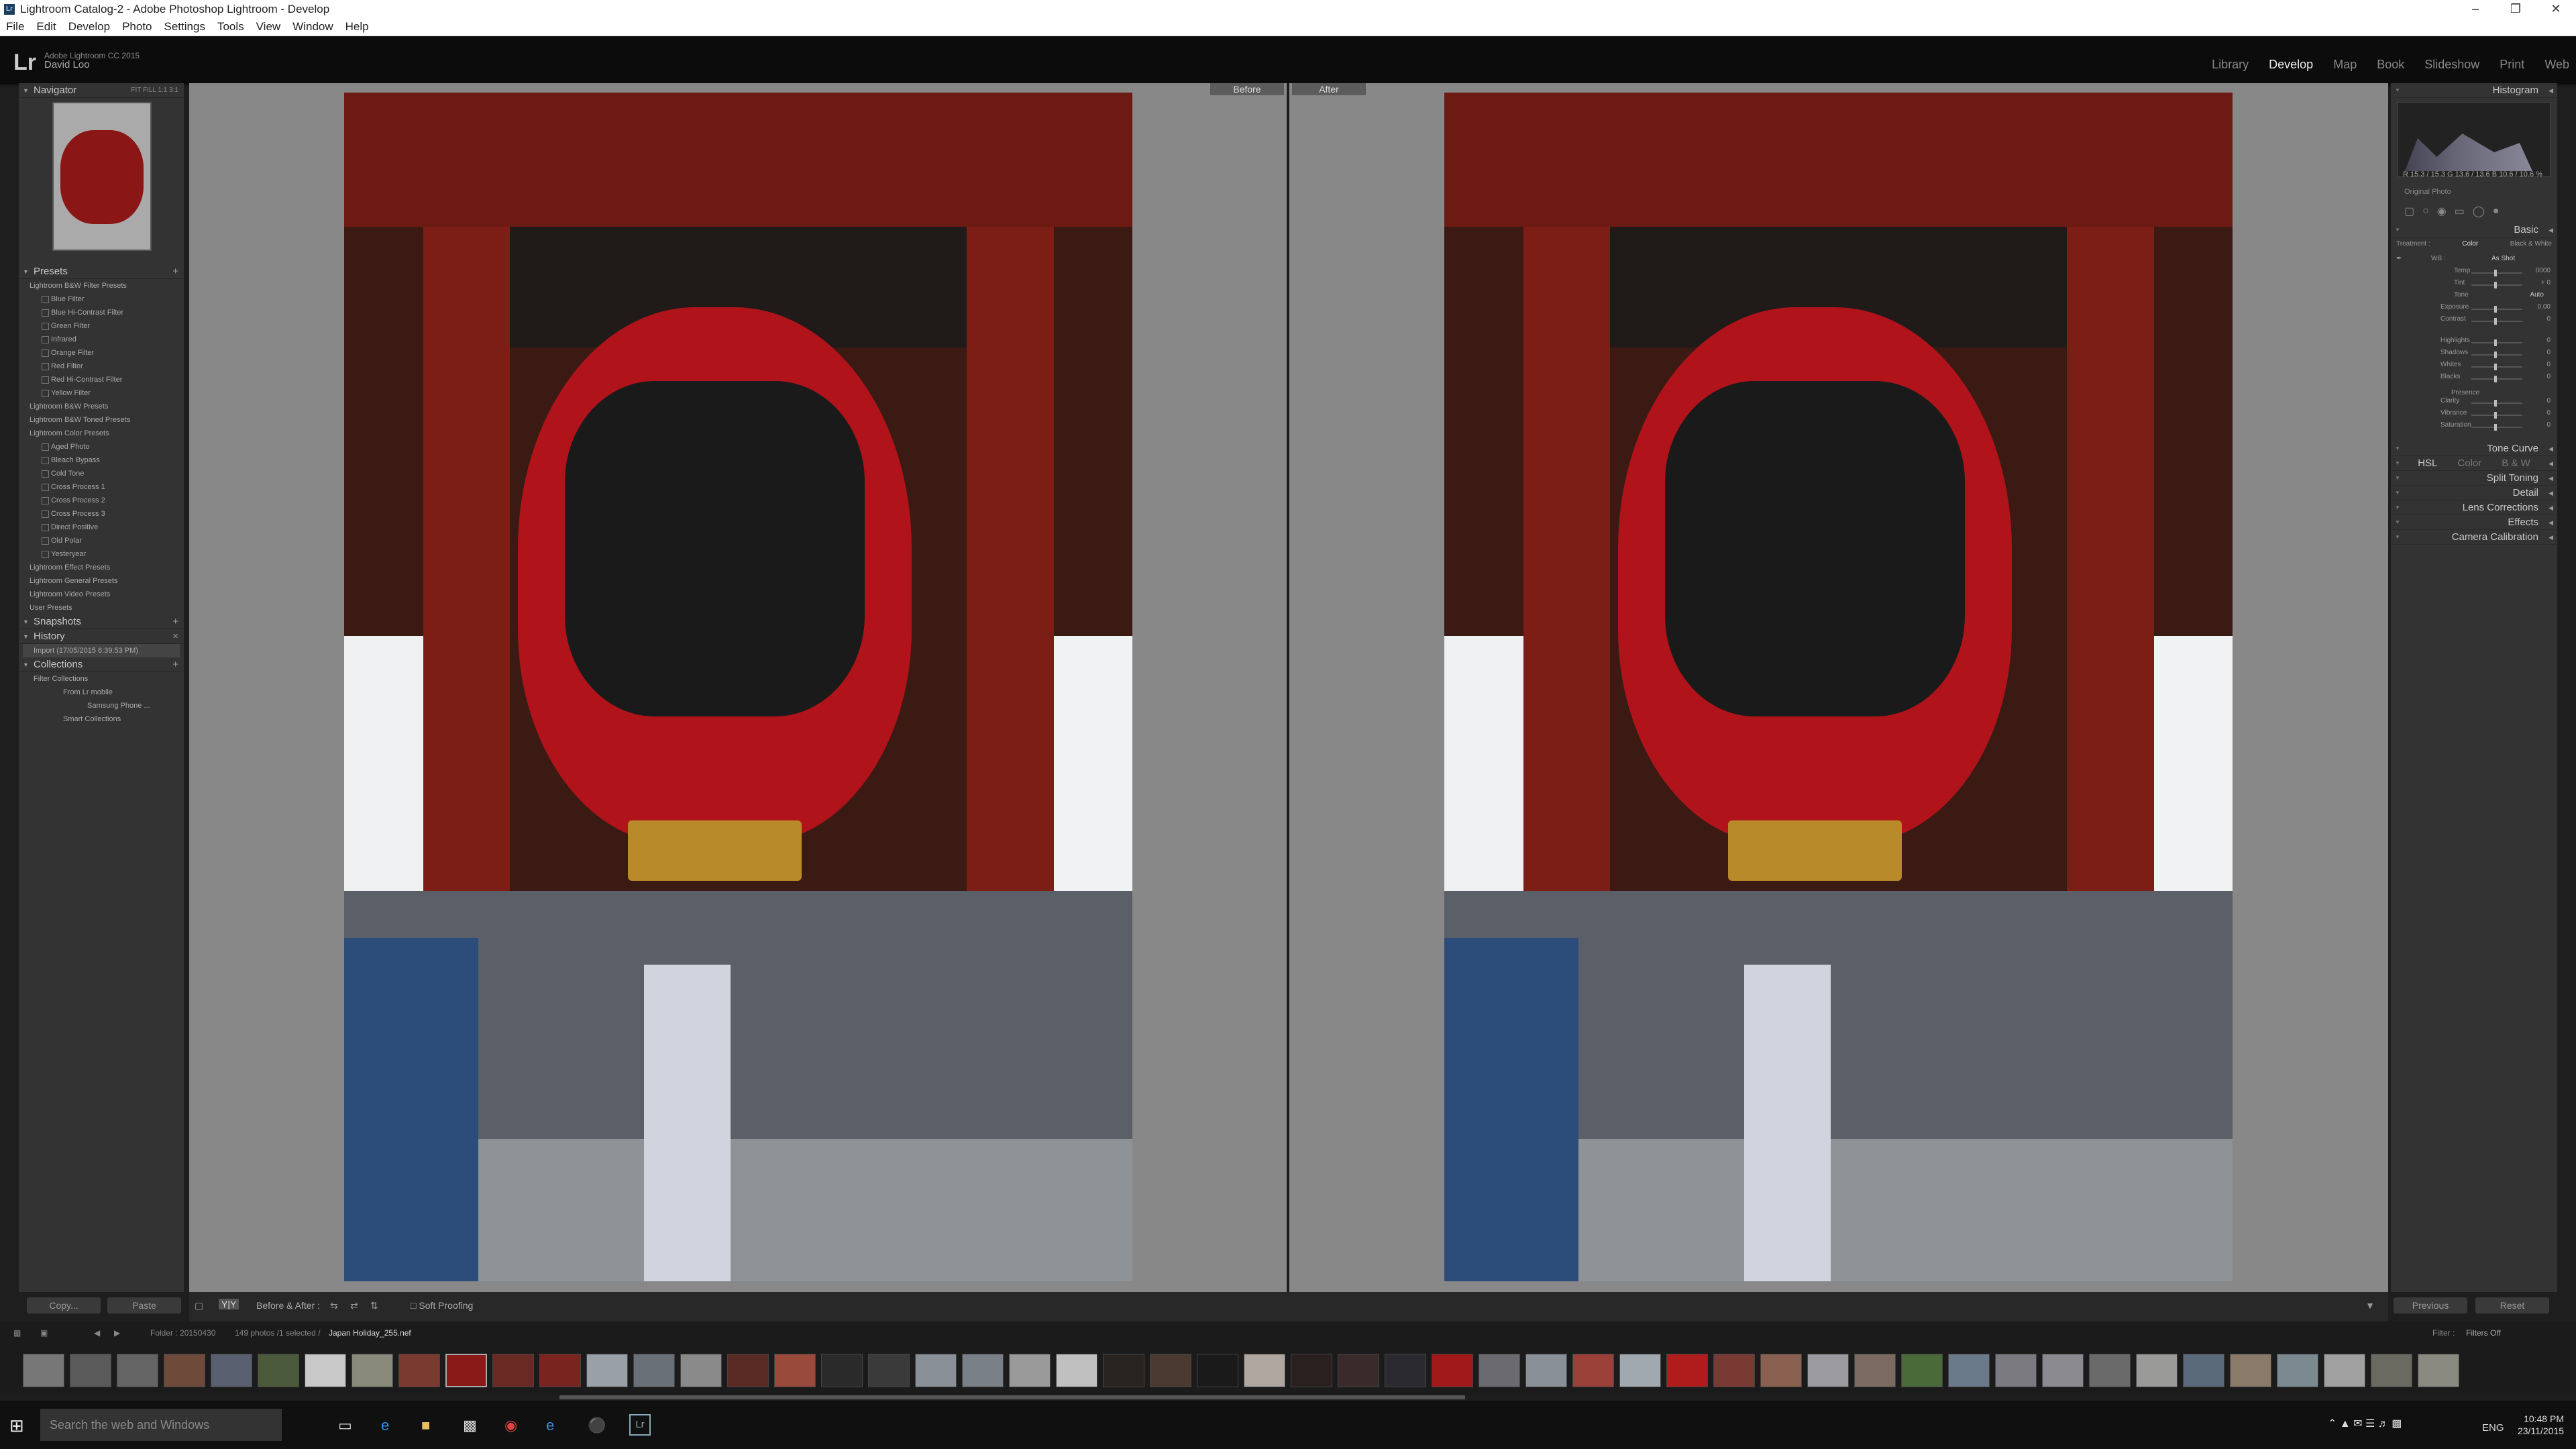  Describe the element at coordinates (101, 621) in the screenshot. I see `snapshots-header: Snapshots +` at that location.